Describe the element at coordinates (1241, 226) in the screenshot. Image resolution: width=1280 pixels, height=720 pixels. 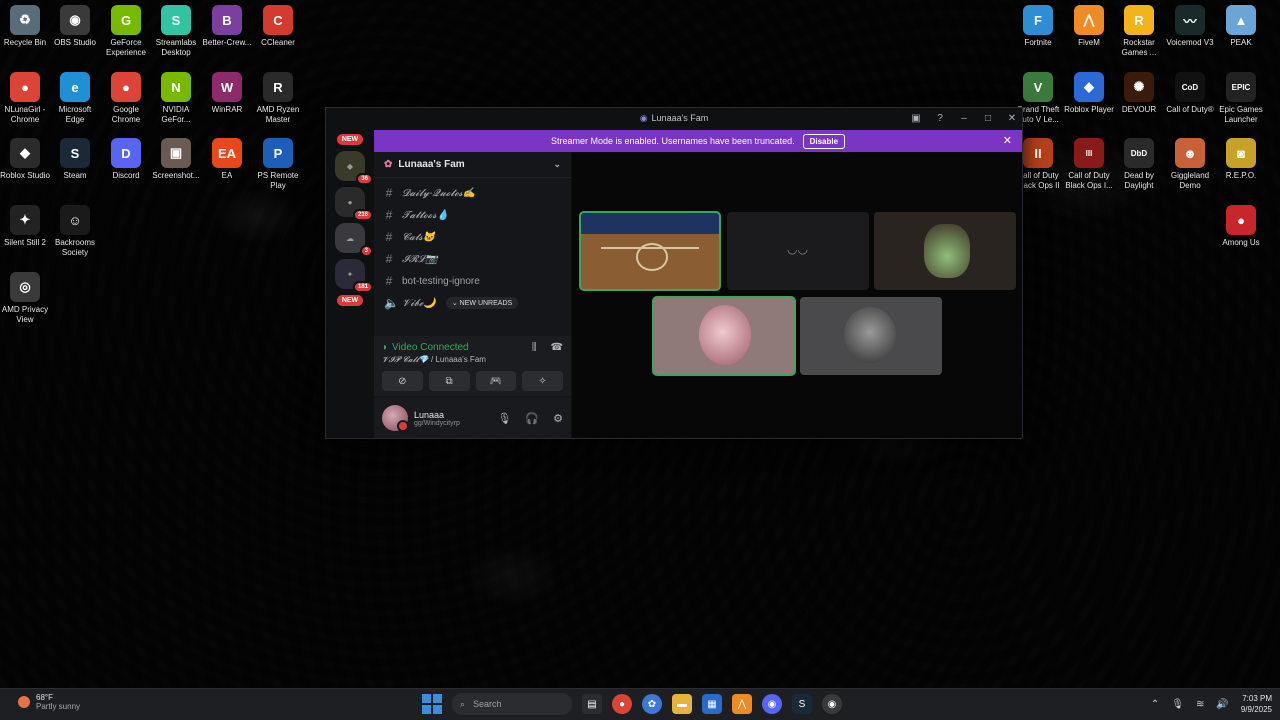
I see `desktop-shortcut: ● Among Us` at that location.